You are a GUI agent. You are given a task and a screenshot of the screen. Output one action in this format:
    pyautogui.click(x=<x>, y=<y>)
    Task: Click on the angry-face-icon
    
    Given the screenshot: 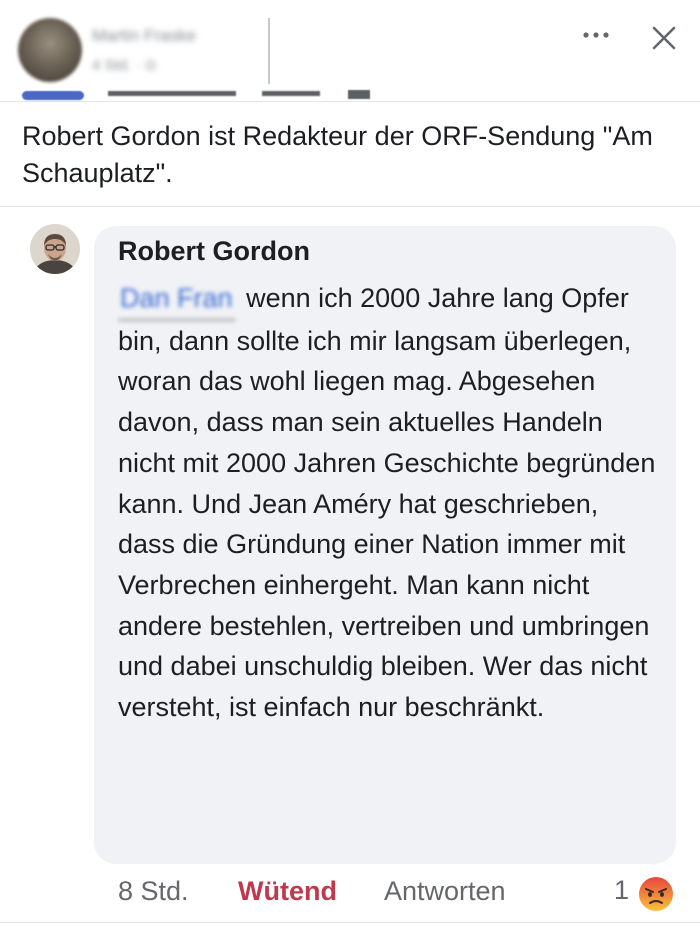 What is the action you would take?
    pyautogui.click(x=656, y=894)
    